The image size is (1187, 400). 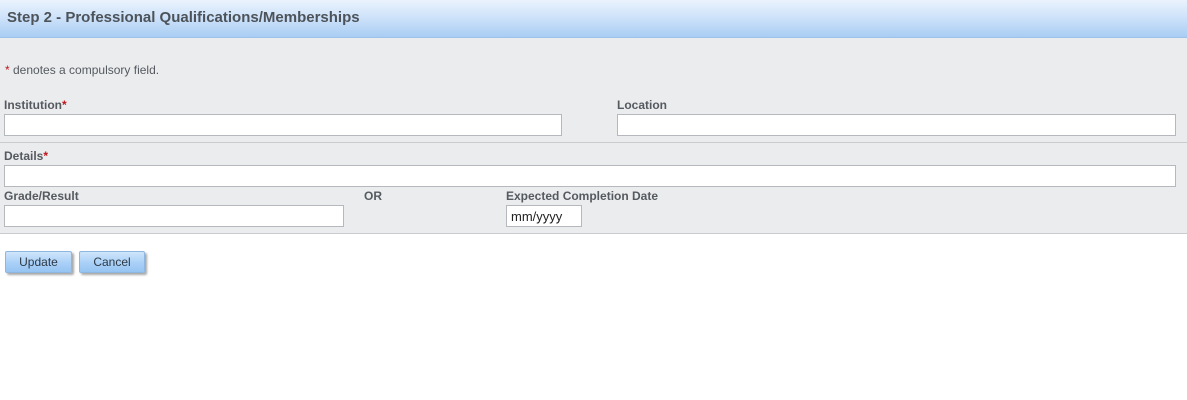 I want to click on institution-input, so click(x=283, y=125).